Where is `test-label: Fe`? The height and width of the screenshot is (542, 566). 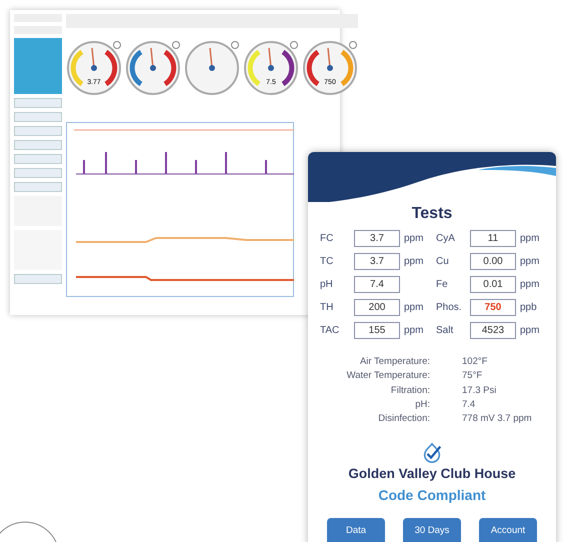 test-label: Fe is located at coordinates (442, 285).